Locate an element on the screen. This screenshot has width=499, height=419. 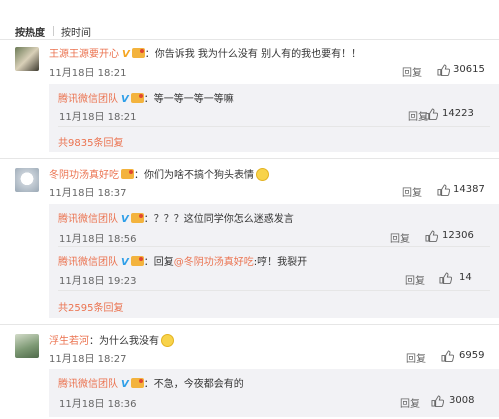
reply-time: 11月18日 18:21 is located at coordinates (98, 117).